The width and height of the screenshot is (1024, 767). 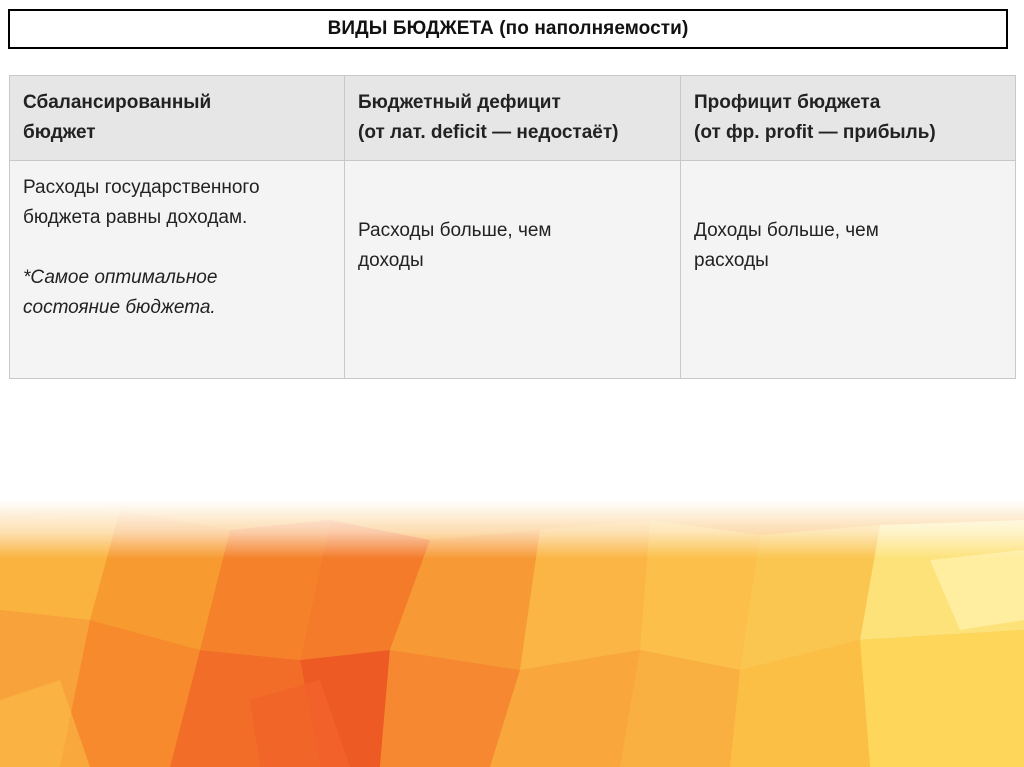 I want to click on header-line: (от фр. profit — прибыль), so click(x=815, y=132).